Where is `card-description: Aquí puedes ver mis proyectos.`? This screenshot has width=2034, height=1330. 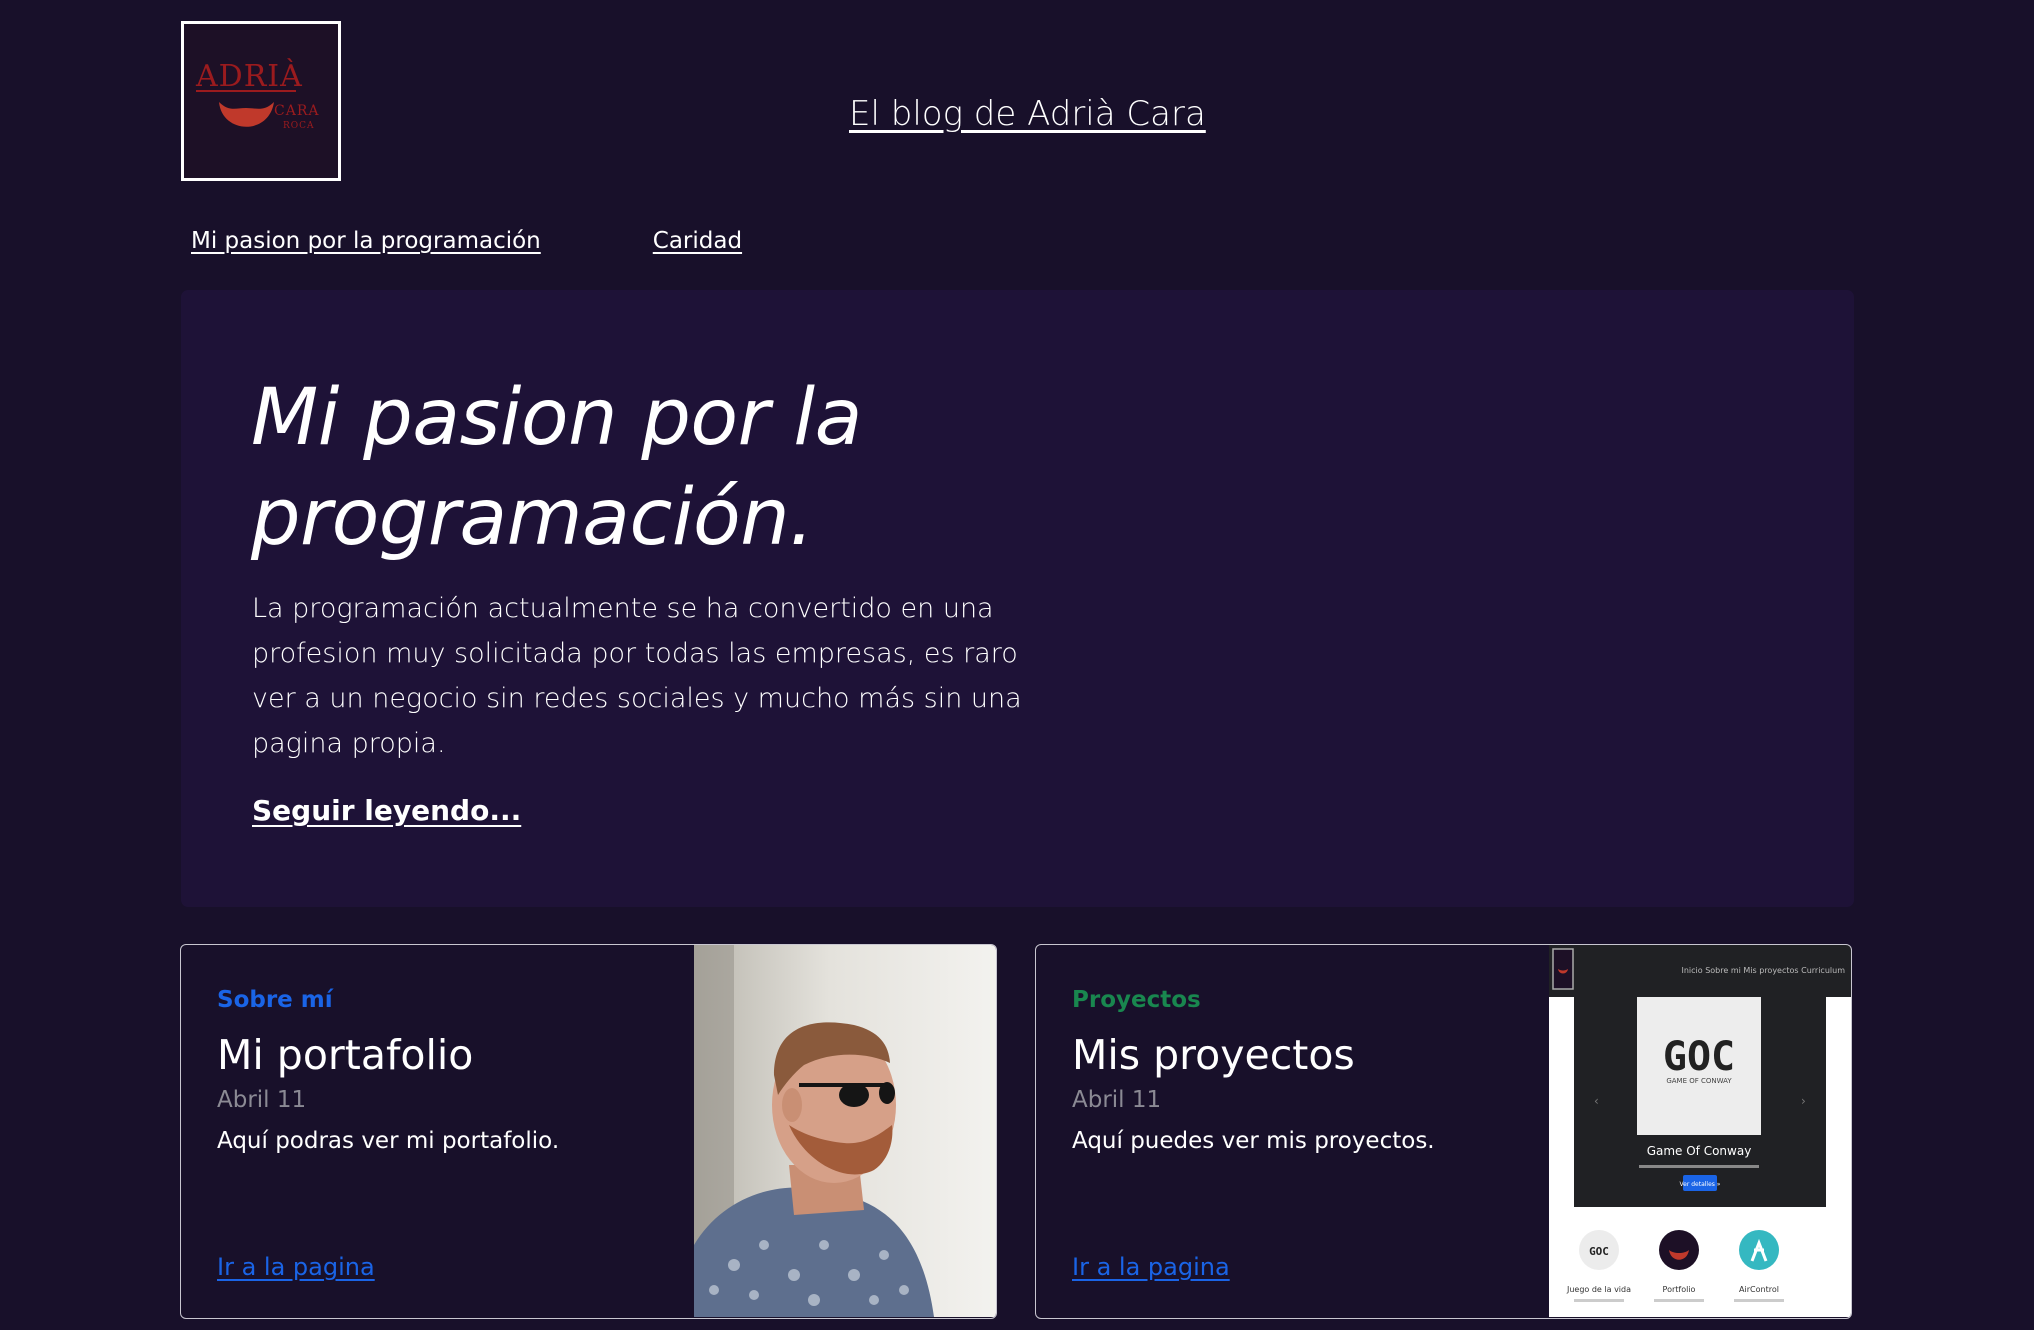 card-description: Aquí puedes ver mis proyectos. is located at coordinates (1253, 1141).